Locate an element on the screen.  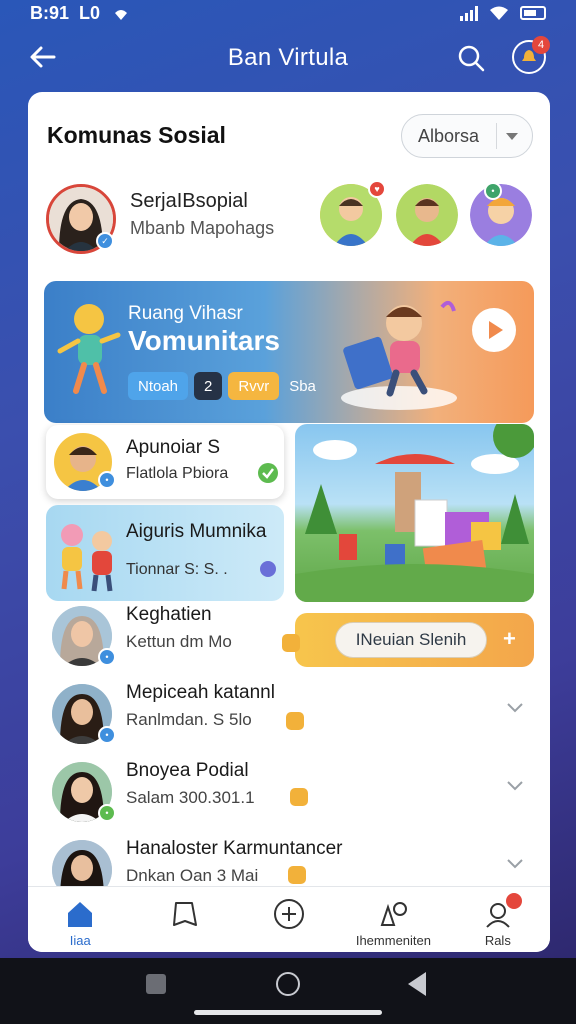
home-indicator is located at coordinates (288, 1012).